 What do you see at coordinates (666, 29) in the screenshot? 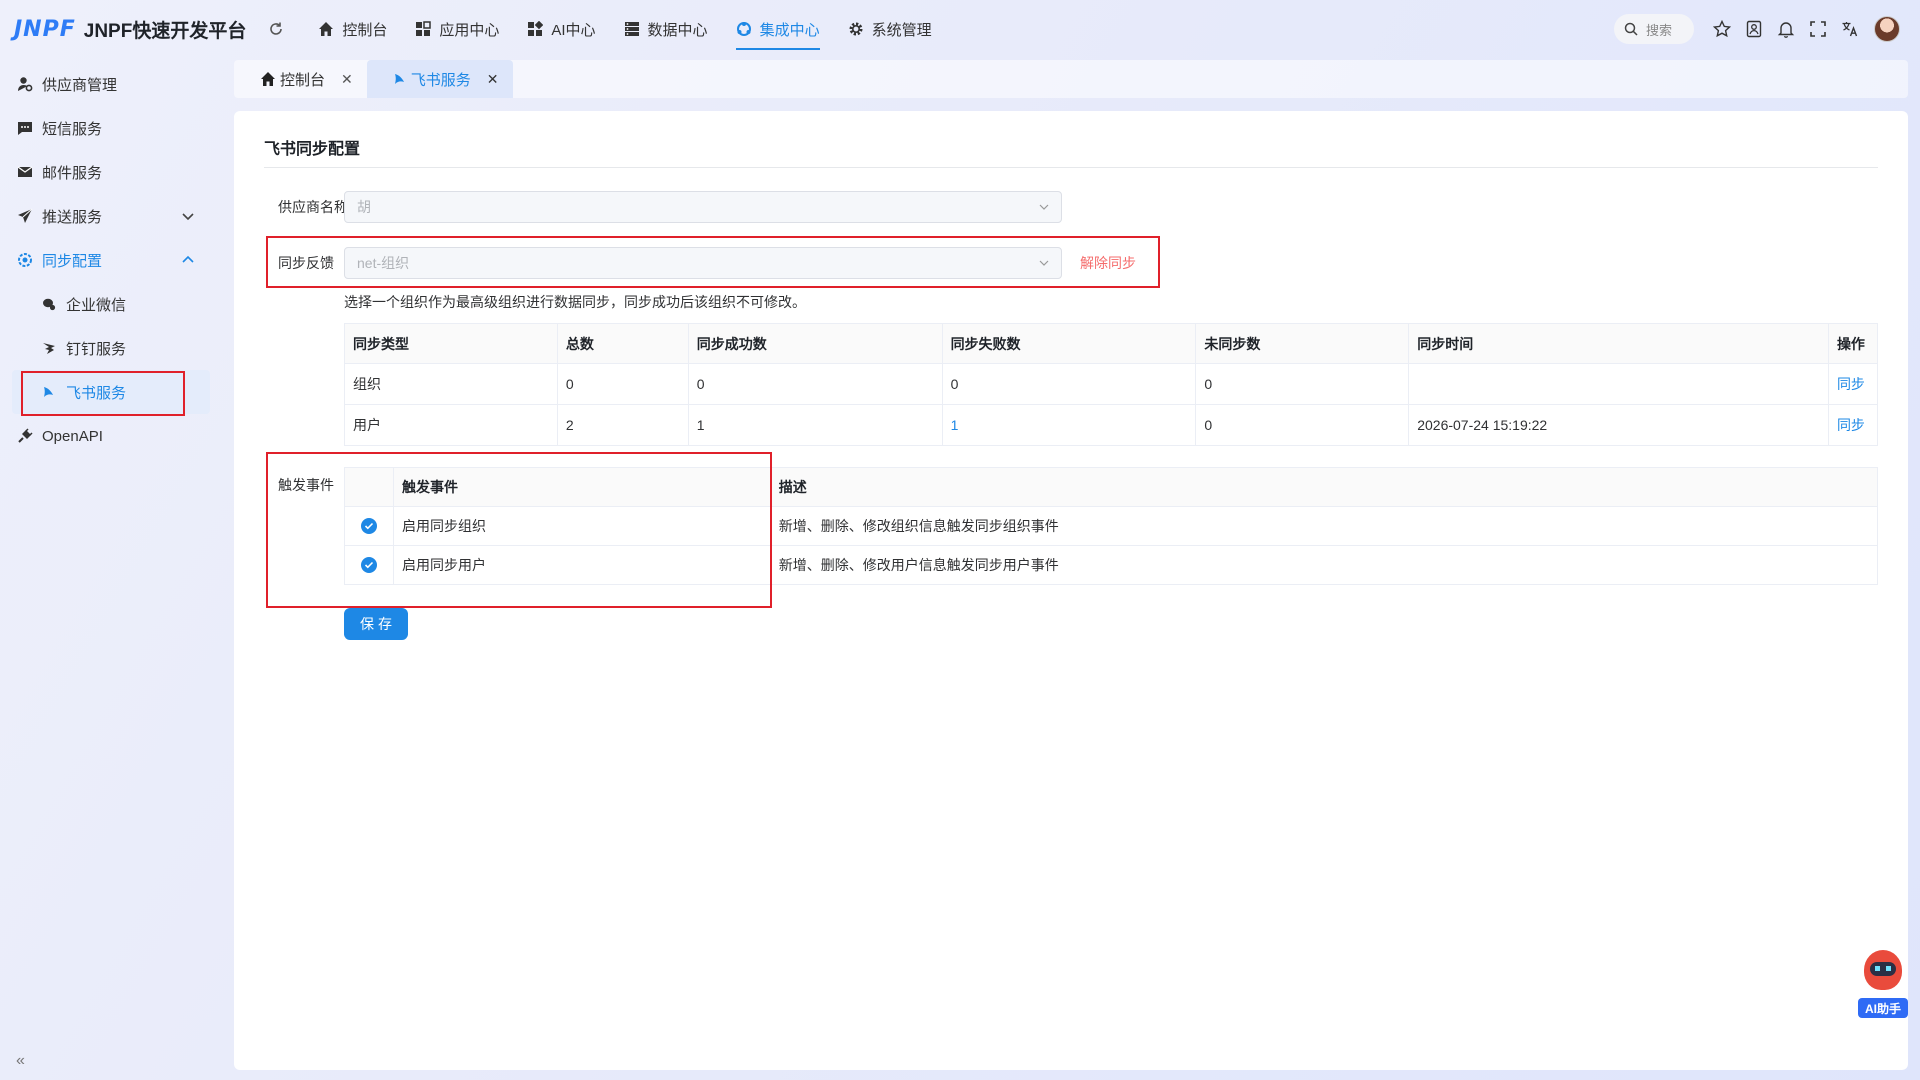
I see `nav-item-data-center: 数据中心` at bounding box center [666, 29].